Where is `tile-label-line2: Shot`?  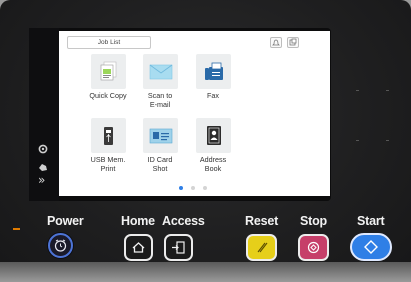 tile-label-line2: Shot is located at coordinates (160, 168).